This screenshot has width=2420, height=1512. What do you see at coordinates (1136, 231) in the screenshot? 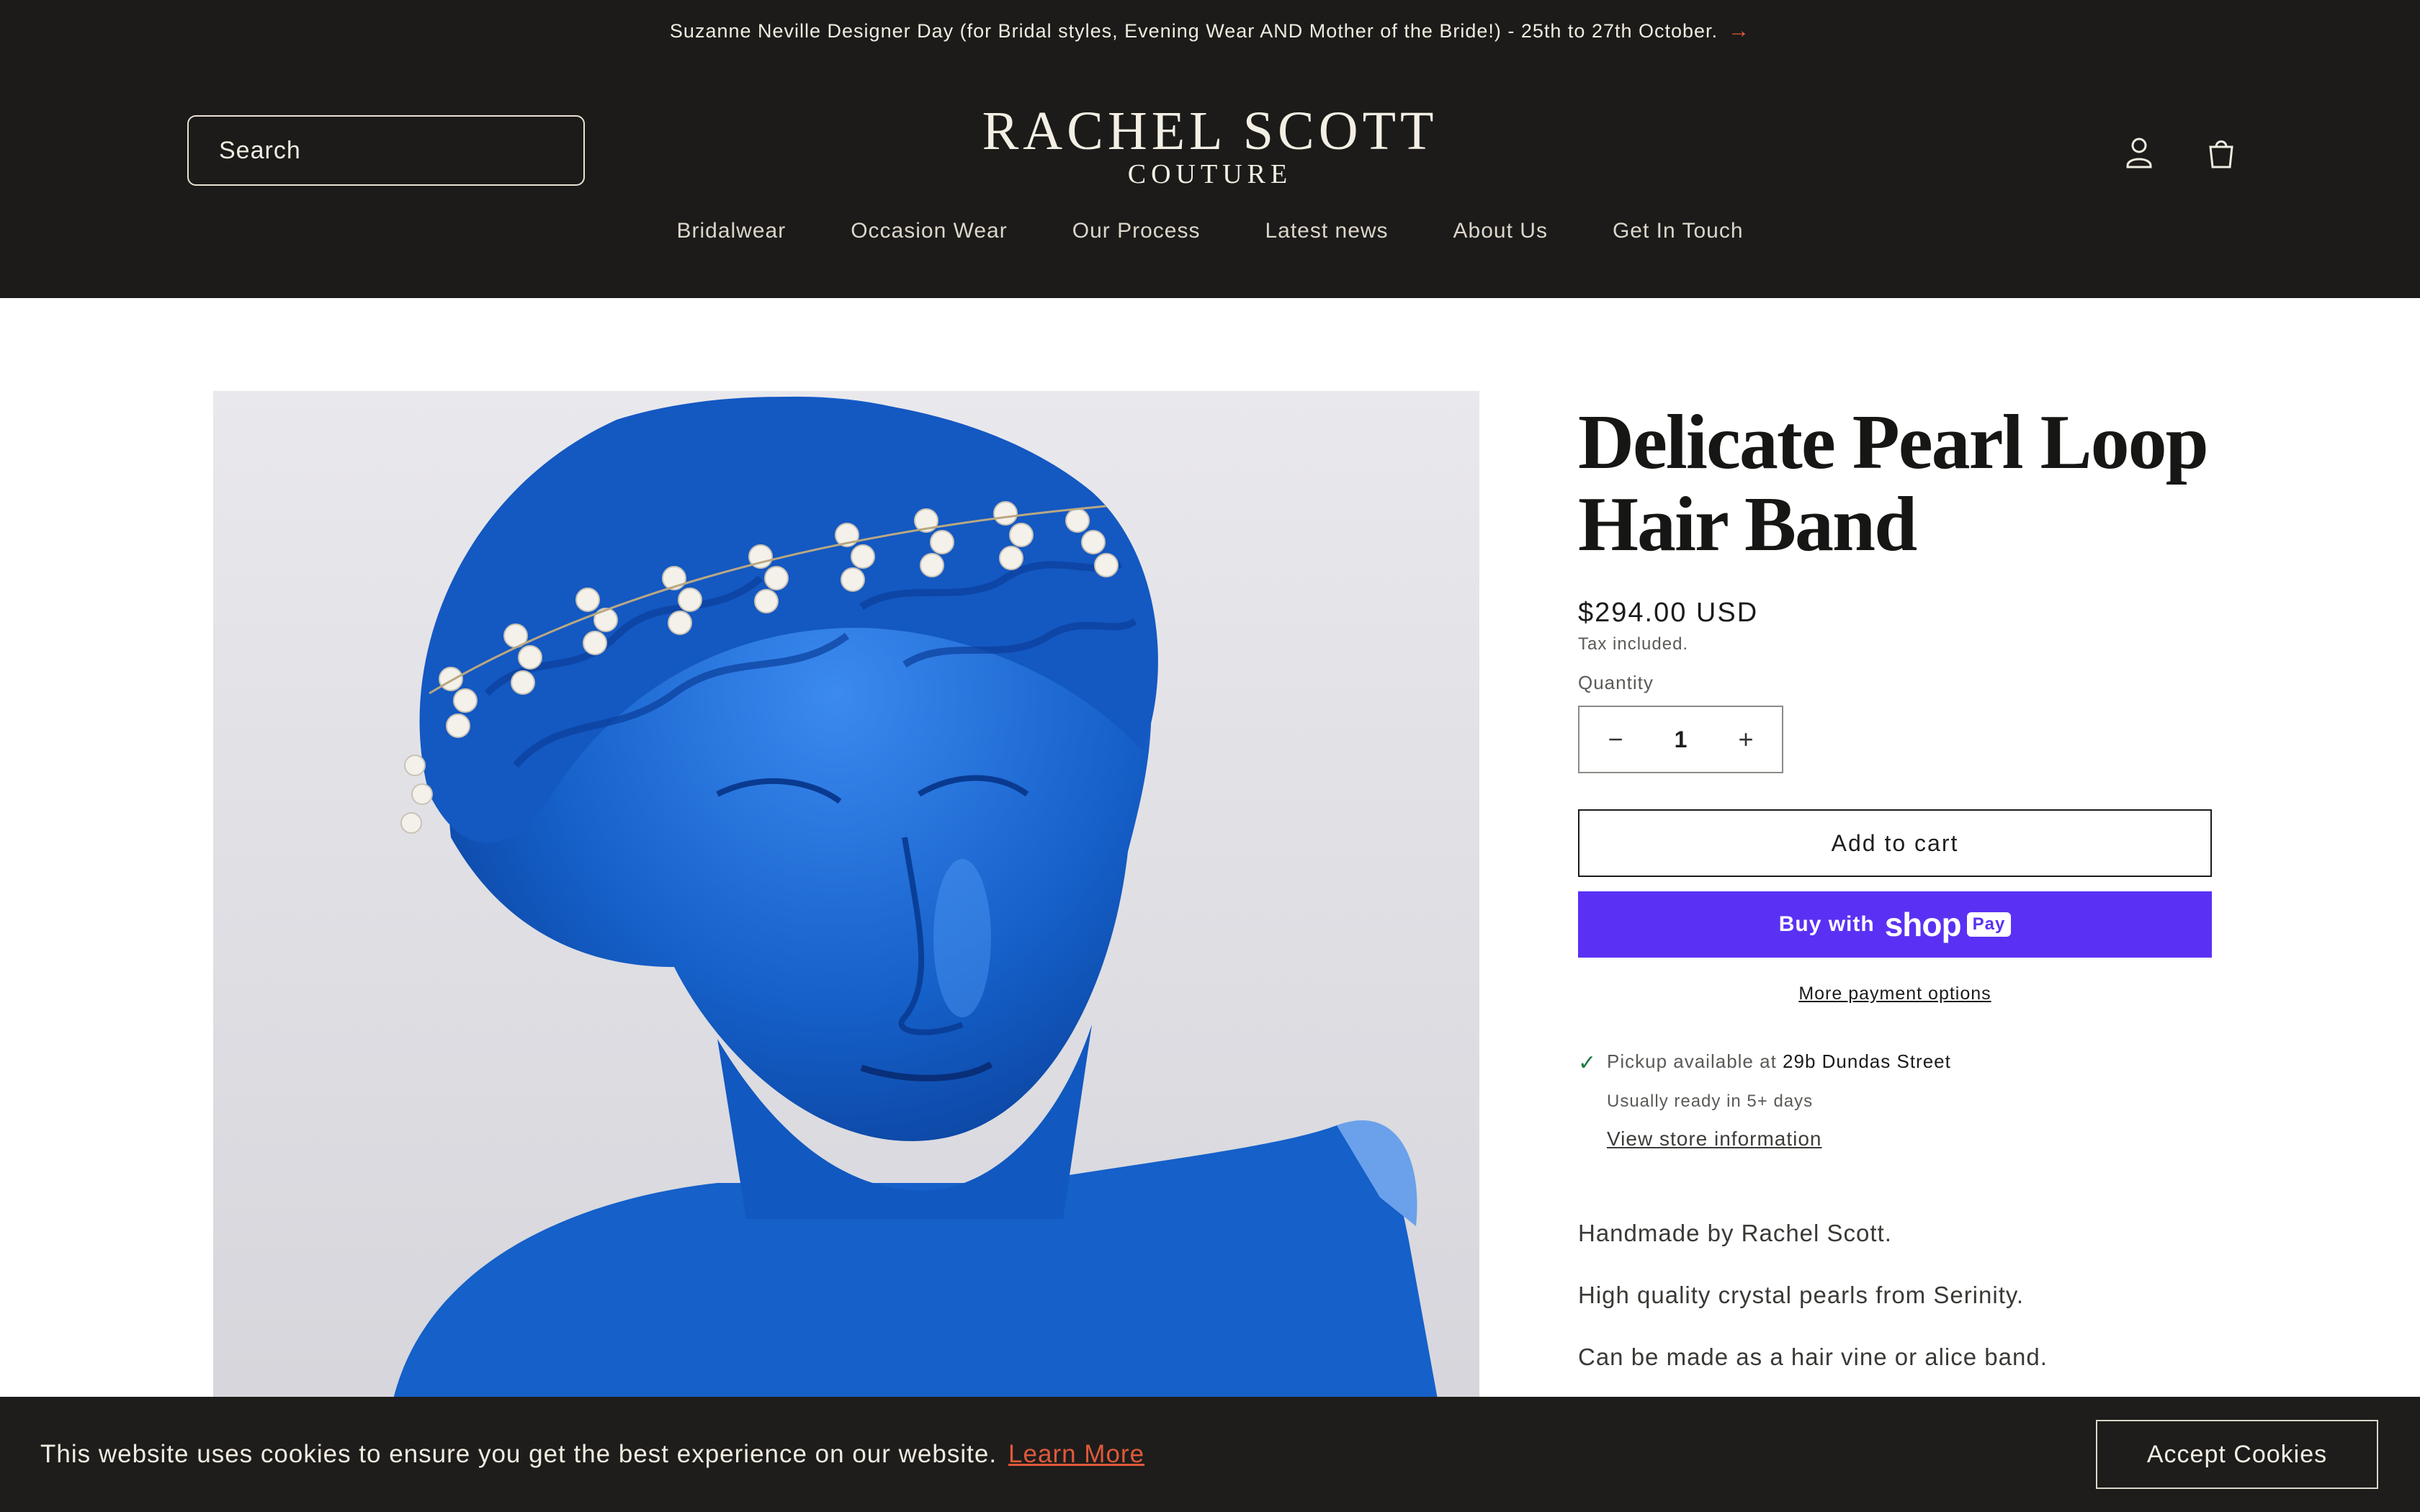
I see `nav-item-our-process: Our Process` at bounding box center [1136, 231].